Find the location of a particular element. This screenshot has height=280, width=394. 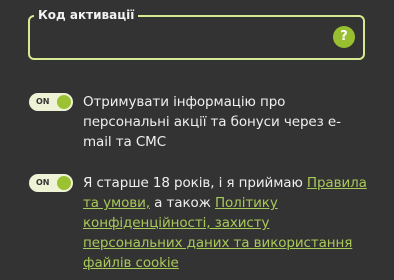

help-icon: ? is located at coordinates (344, 37).